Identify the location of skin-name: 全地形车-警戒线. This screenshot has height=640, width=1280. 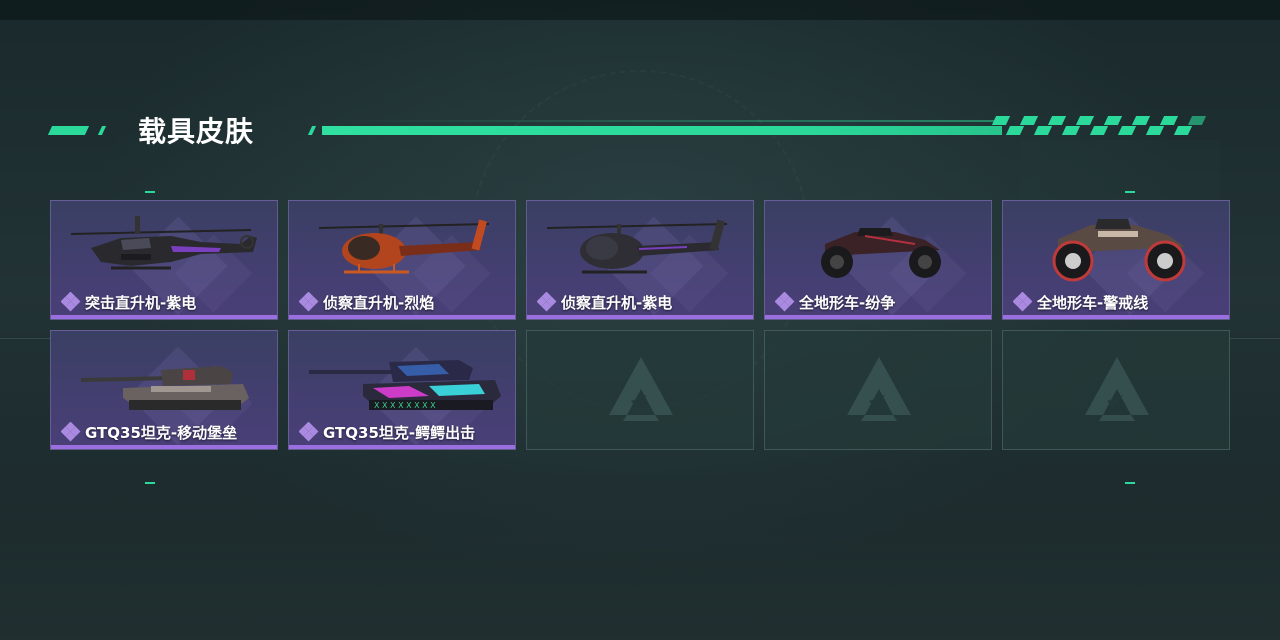
(1093, 302).